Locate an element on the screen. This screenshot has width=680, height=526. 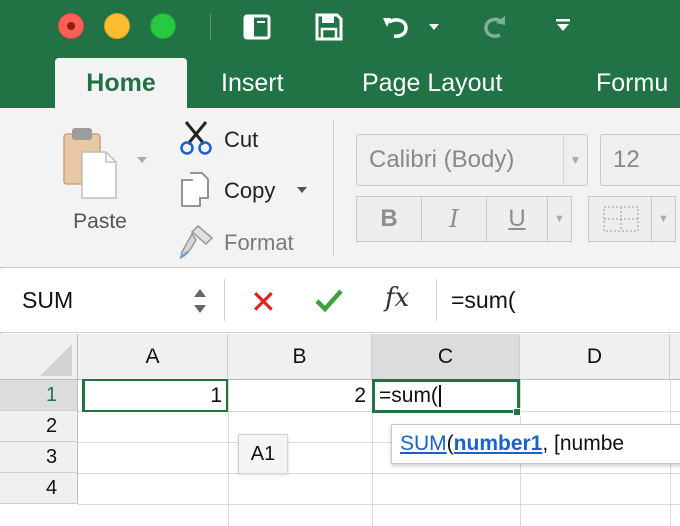
select-all-icon is located at coordinates (56, 360).